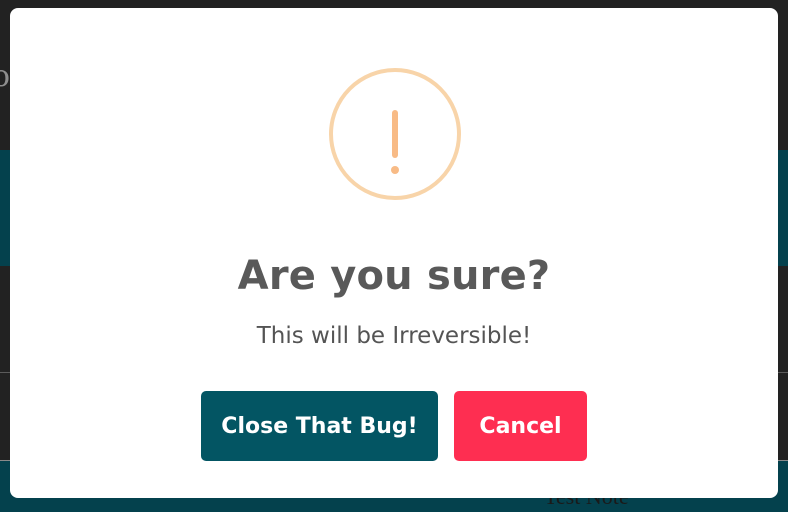 The width and height of the screenshot is (788, 512). Describe the element at coordinates (5, 76) in the screenshot. I see `background-partial-text: o` at that location.